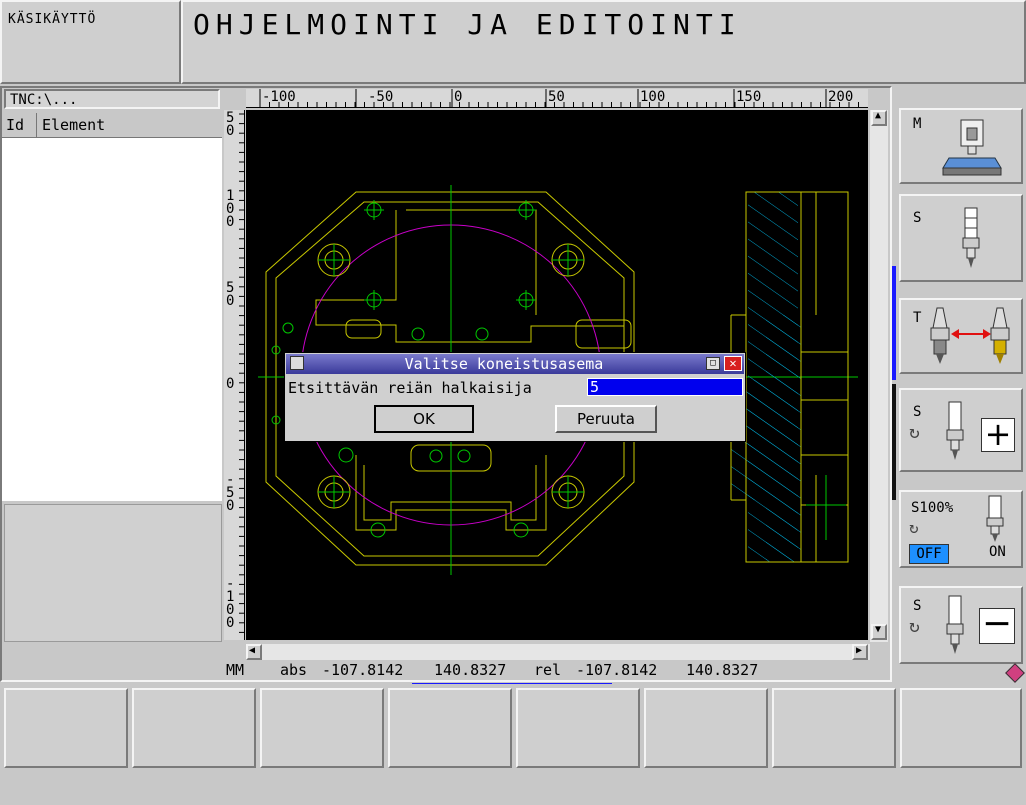 The image size is (1026, 805). What do you see at coordinates (606, 419) in the screenshot?
I see `cancel-button: Peruuta` at bounding box center [606, 419].